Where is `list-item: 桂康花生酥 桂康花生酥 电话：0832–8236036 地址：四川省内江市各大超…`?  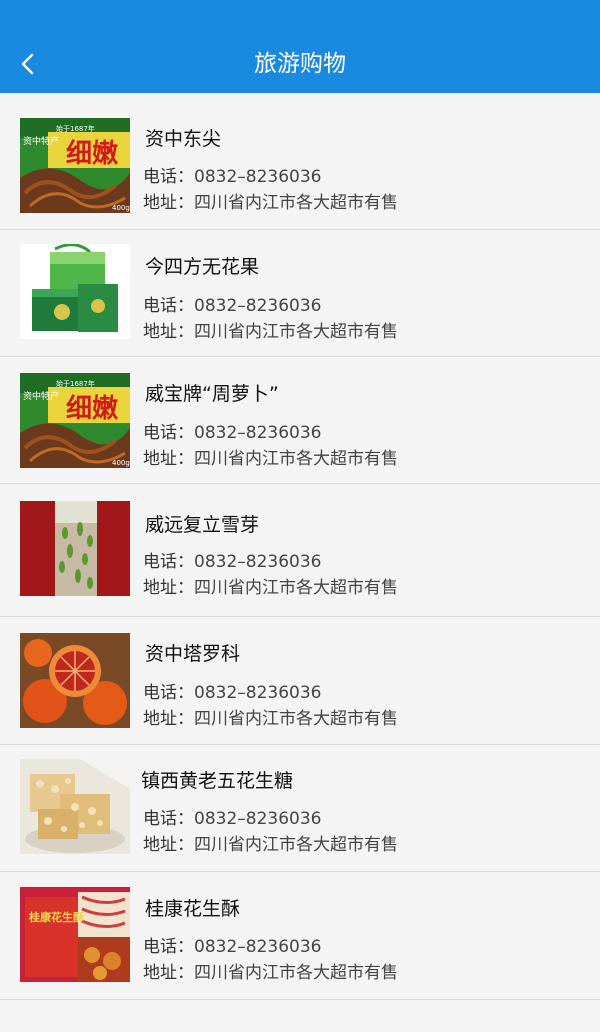 list-item: 桂康花生酥 桂康花生酥 电话：0832–8236036 地址：四川省内江市各大超… is located at coordinates (300, 936).